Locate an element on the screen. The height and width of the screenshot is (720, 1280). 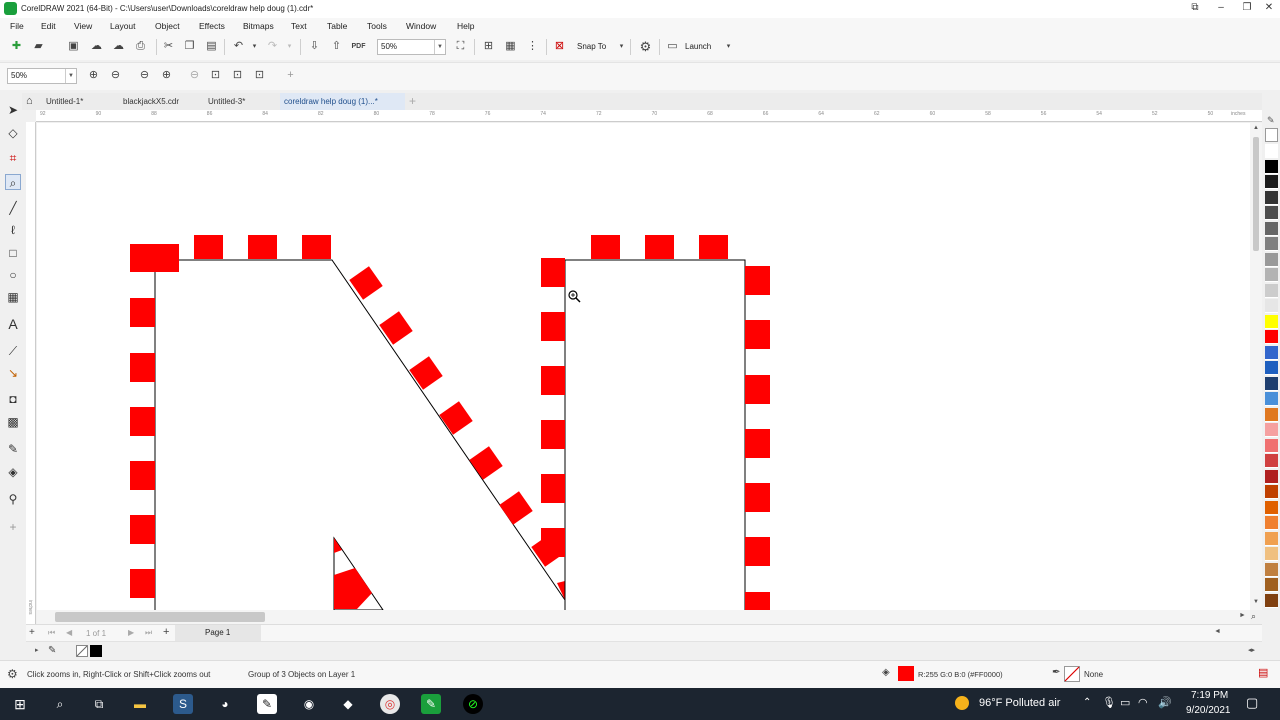
artistic-media-tool-icon: ℓ is located at coordinates (13, 230).